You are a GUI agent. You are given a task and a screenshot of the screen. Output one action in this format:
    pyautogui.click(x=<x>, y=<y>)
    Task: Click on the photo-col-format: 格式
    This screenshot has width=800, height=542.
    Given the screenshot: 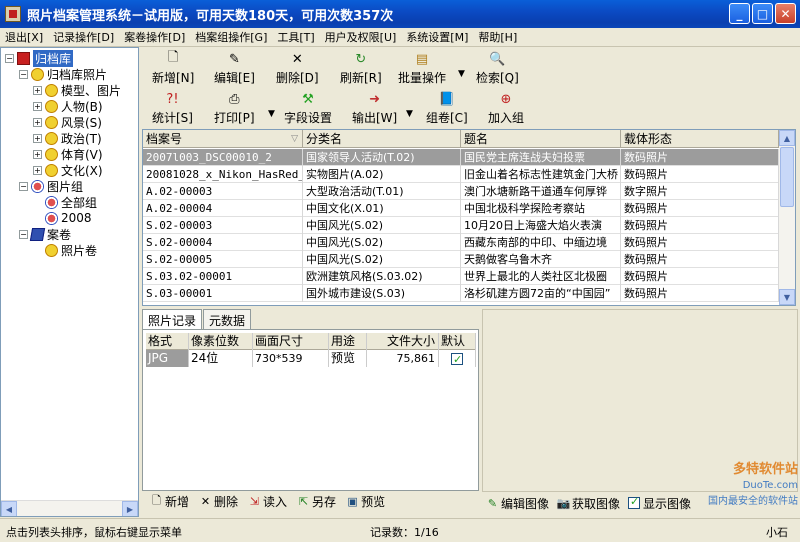 What is the action you would take?
    pyautogui.click(x=167, y=341)
    